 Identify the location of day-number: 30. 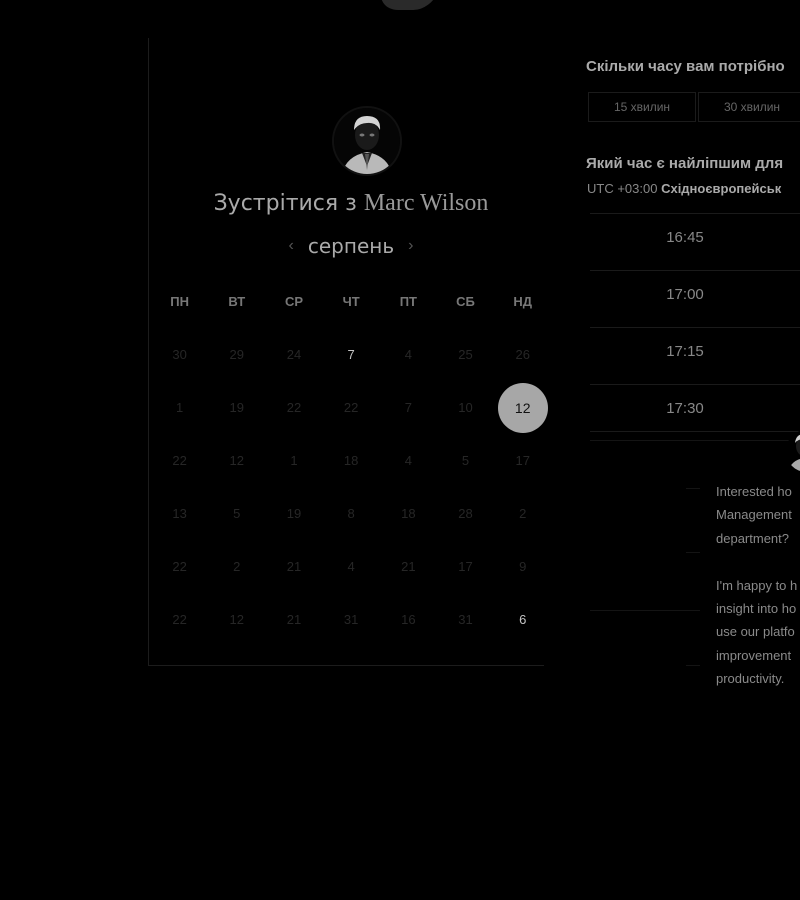
(179, 354).